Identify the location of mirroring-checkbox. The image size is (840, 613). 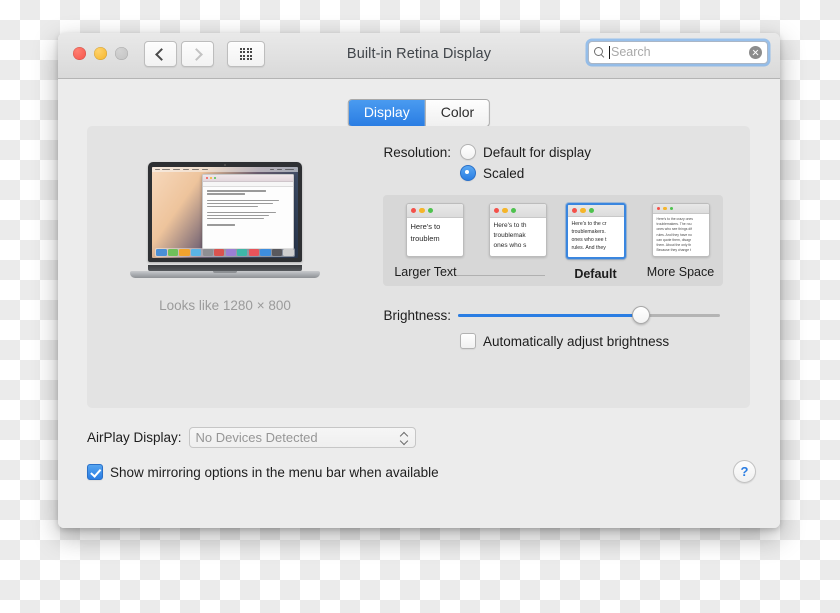
(95, 472).